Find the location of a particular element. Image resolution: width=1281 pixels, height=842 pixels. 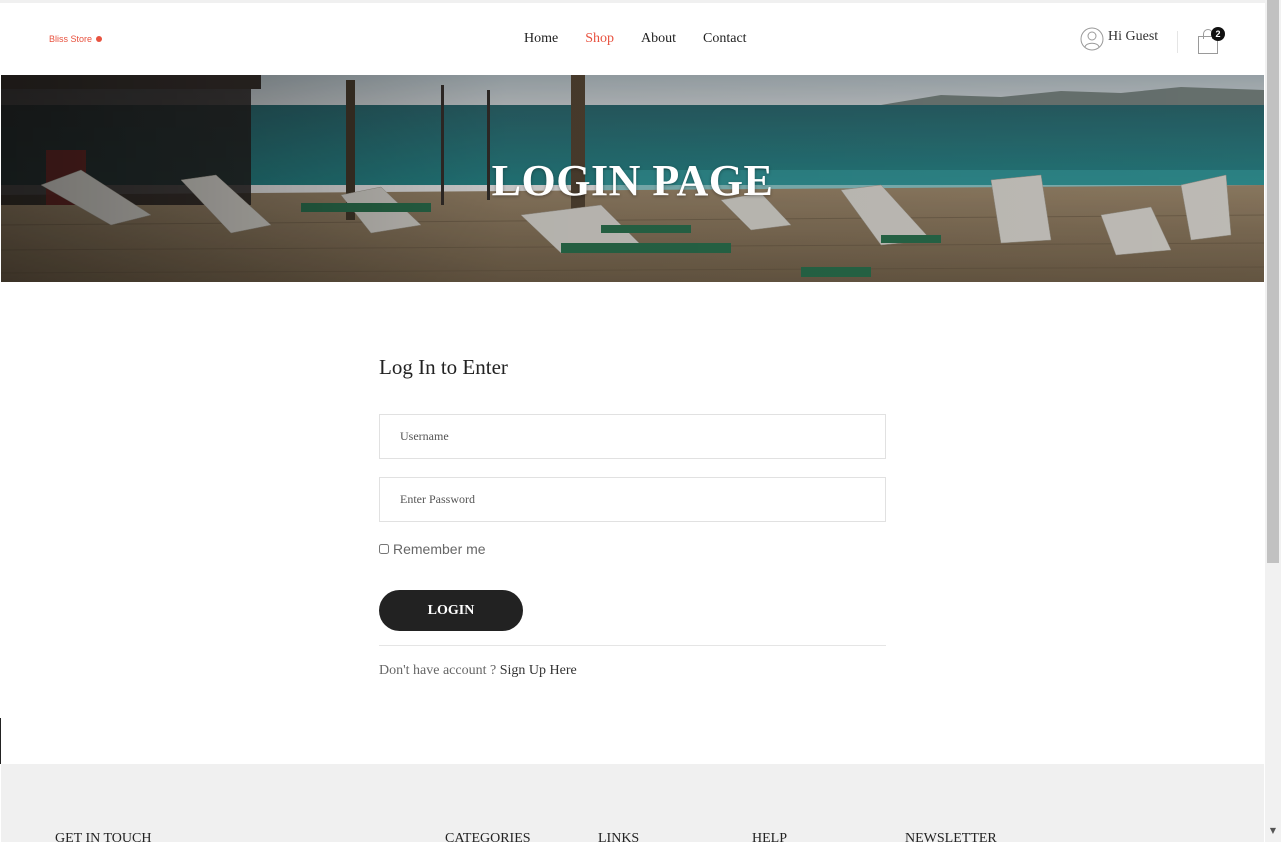

footer-heading-newsletter: NEWSLETTER is located at coordinates (951, 836).